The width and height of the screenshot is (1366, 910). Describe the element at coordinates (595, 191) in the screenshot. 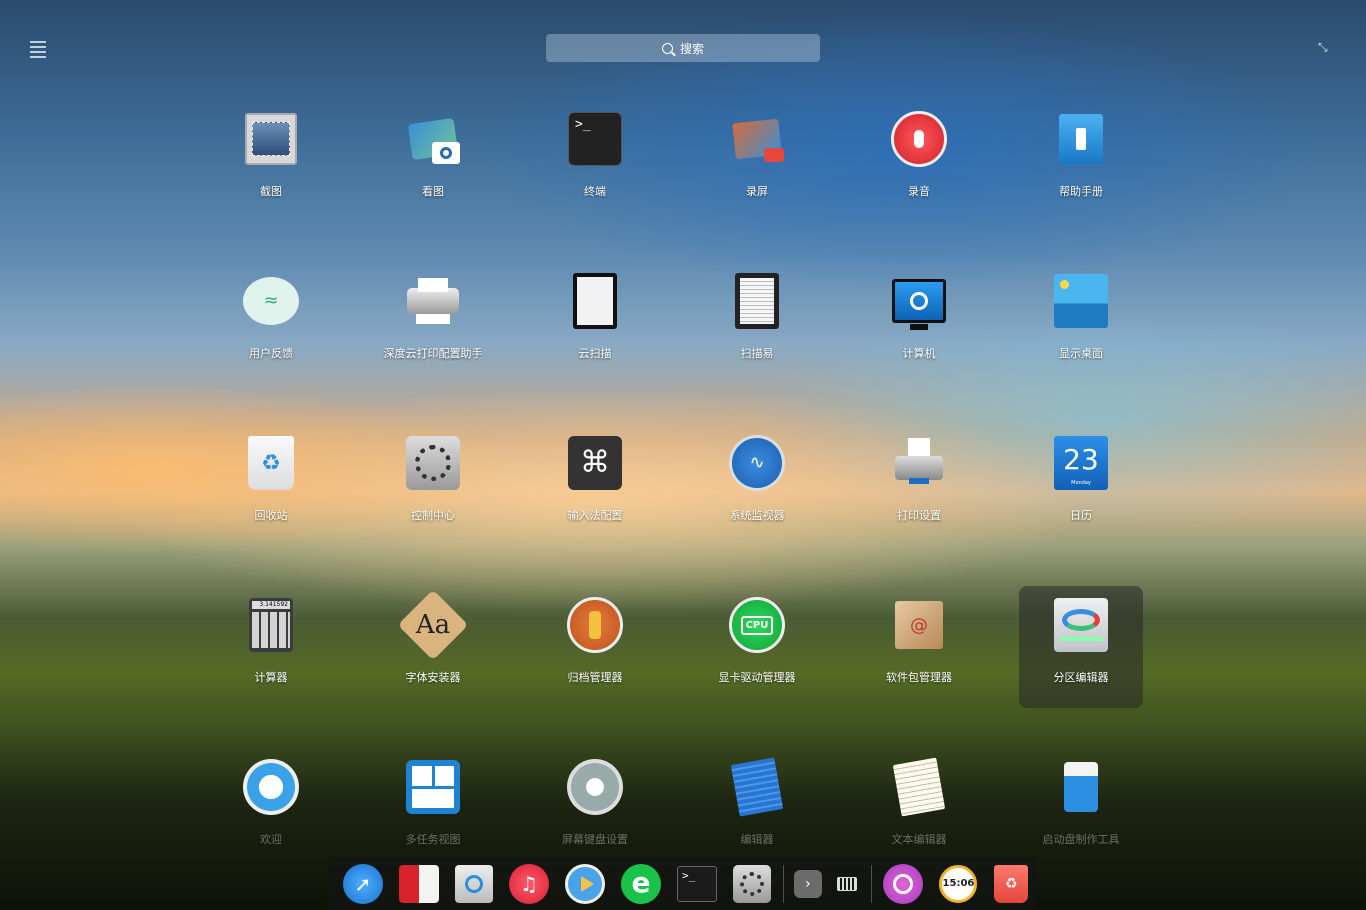

I see `app-label: 终端` at that location.